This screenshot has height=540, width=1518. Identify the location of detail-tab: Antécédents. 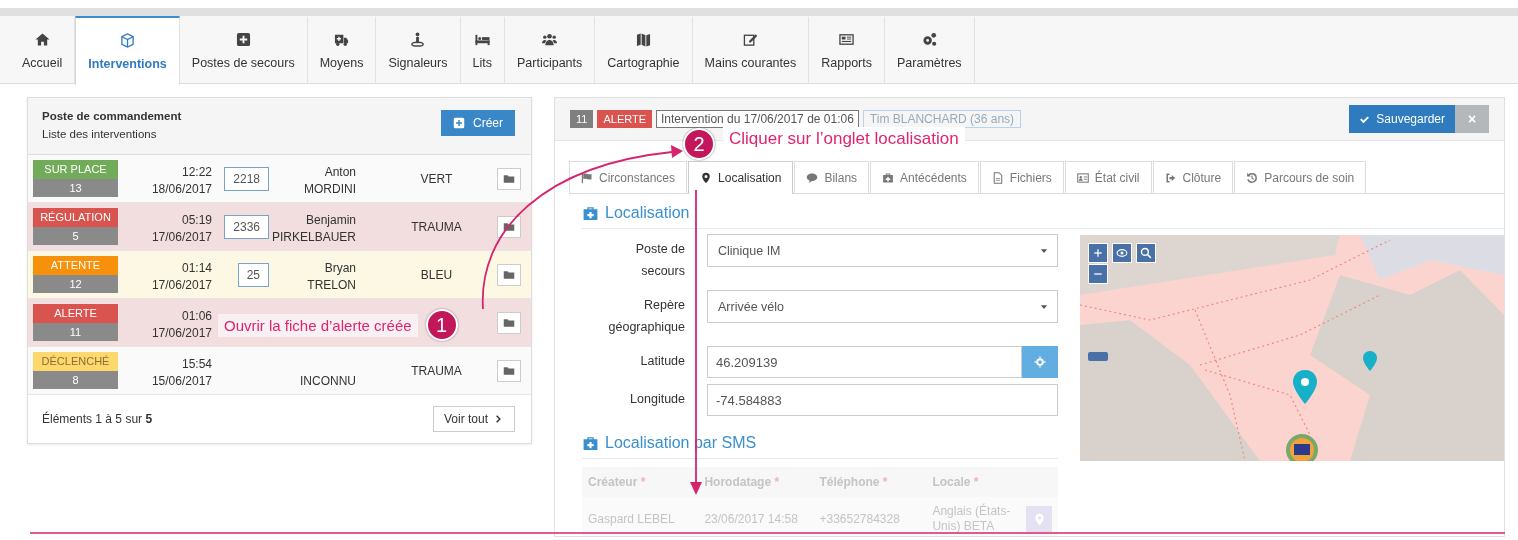
(924, 177).